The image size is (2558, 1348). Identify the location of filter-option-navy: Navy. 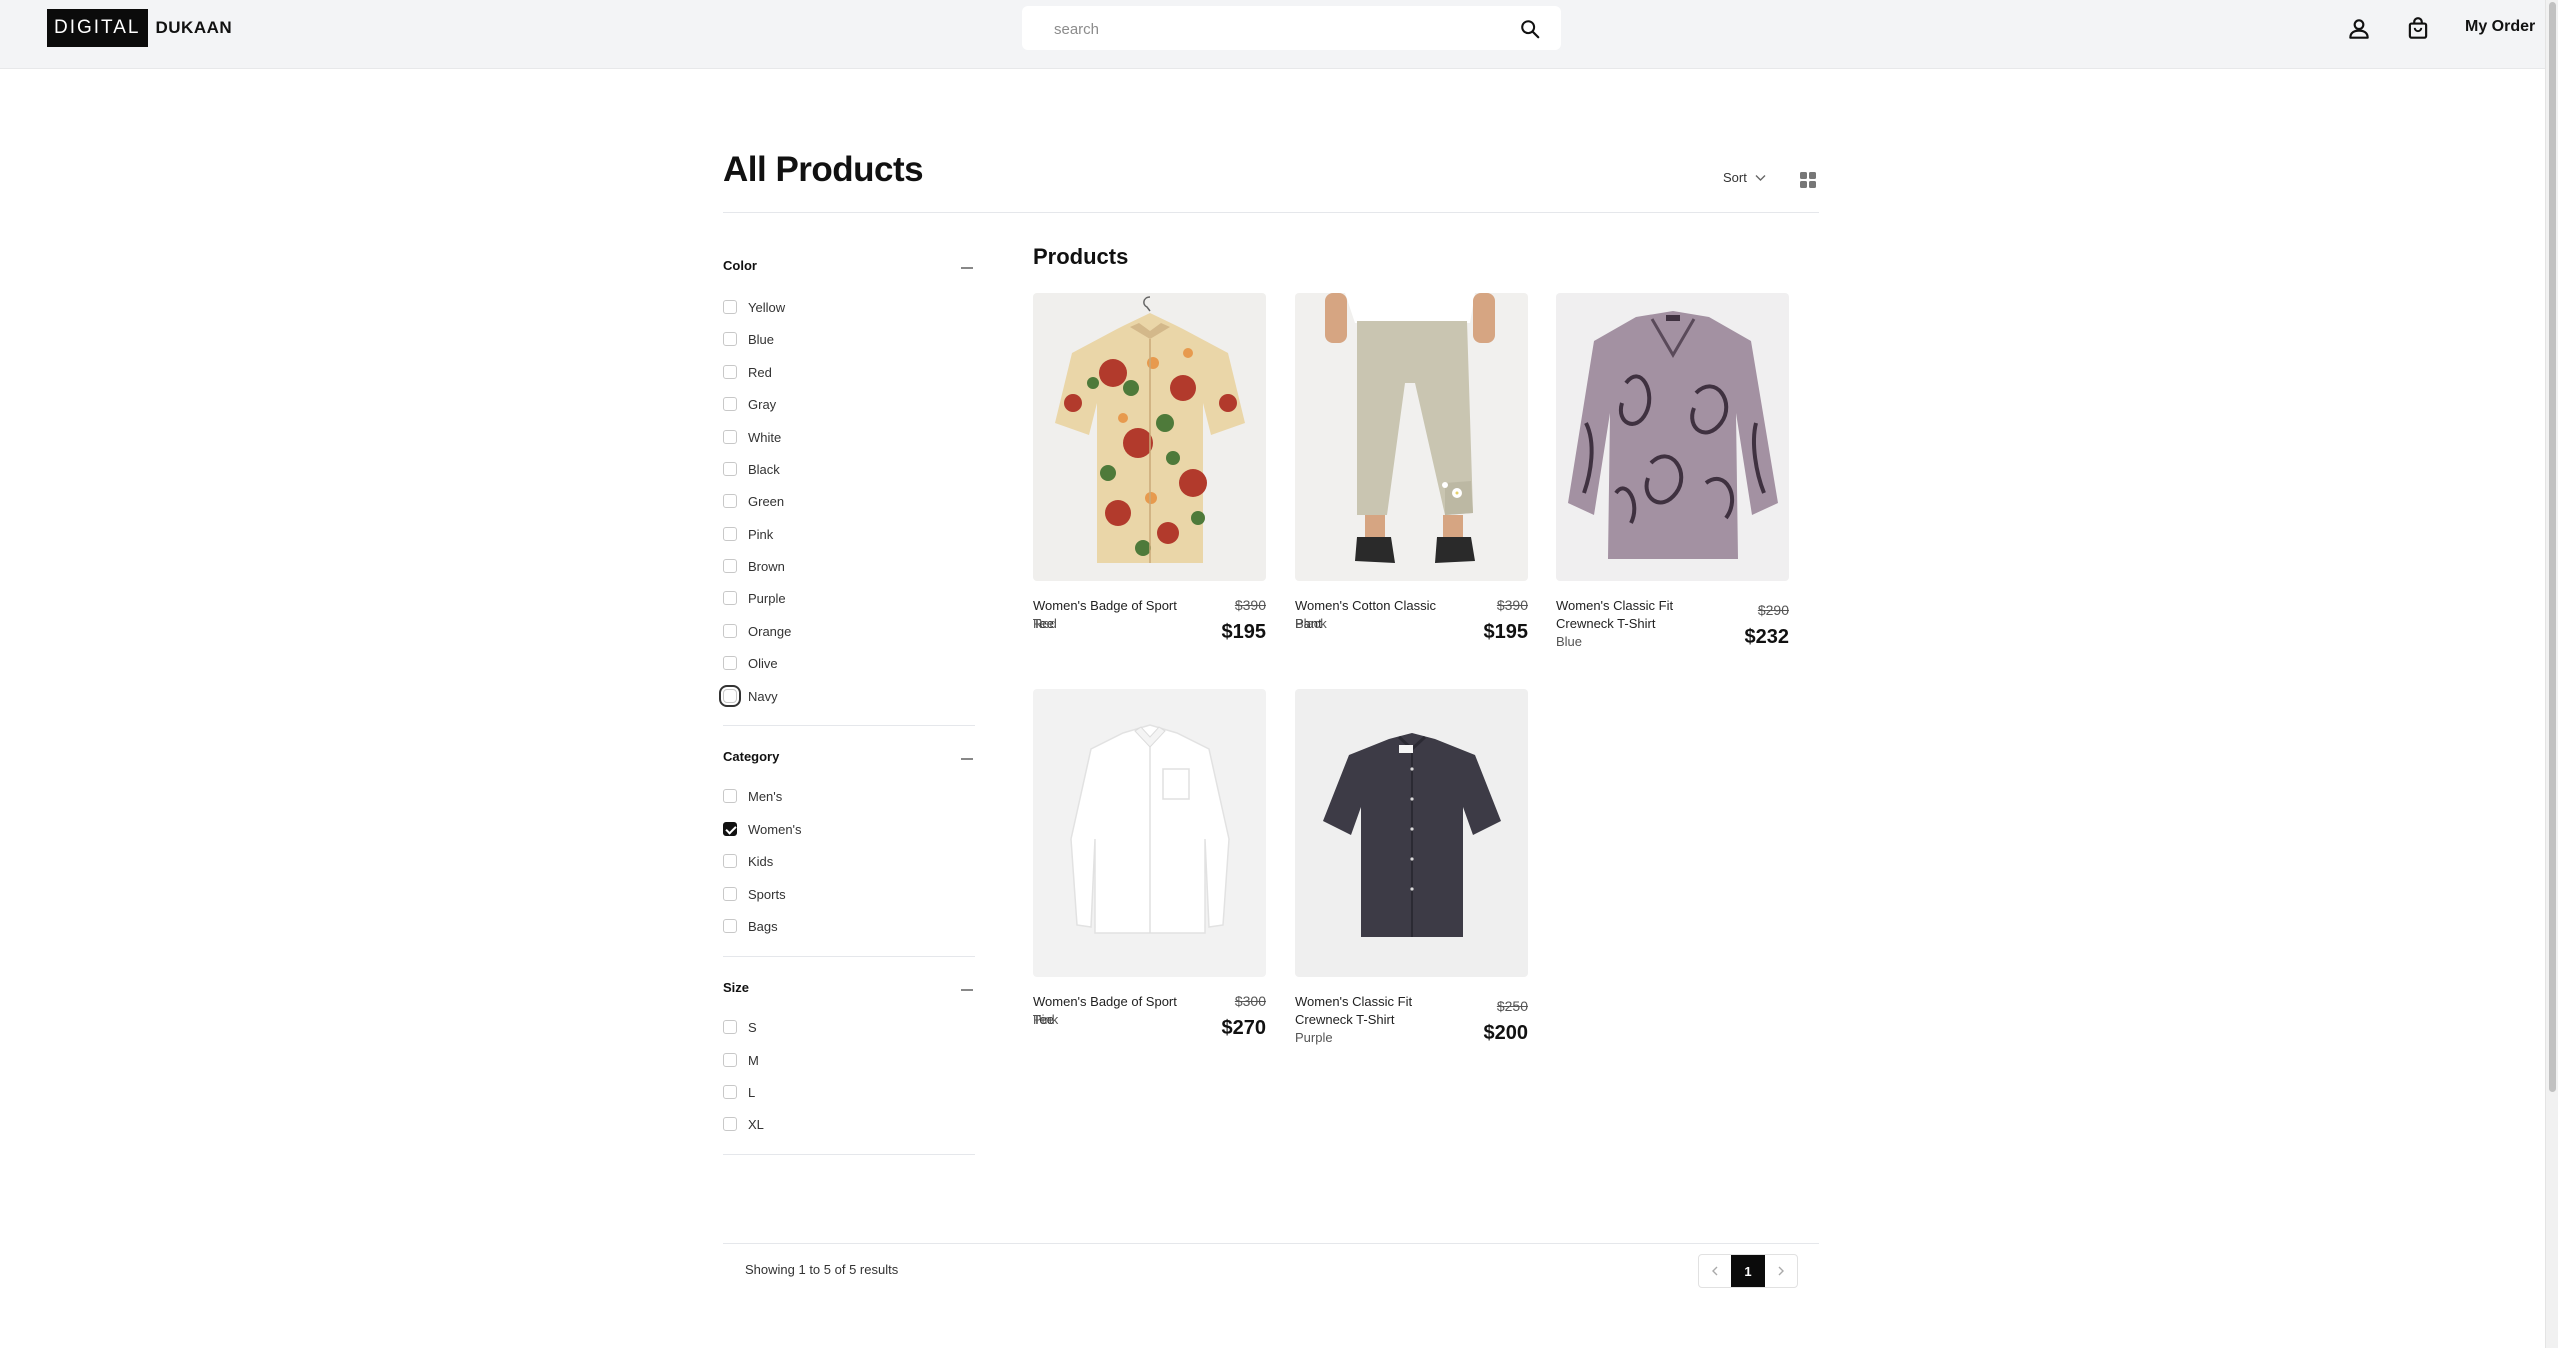
(847, 696).